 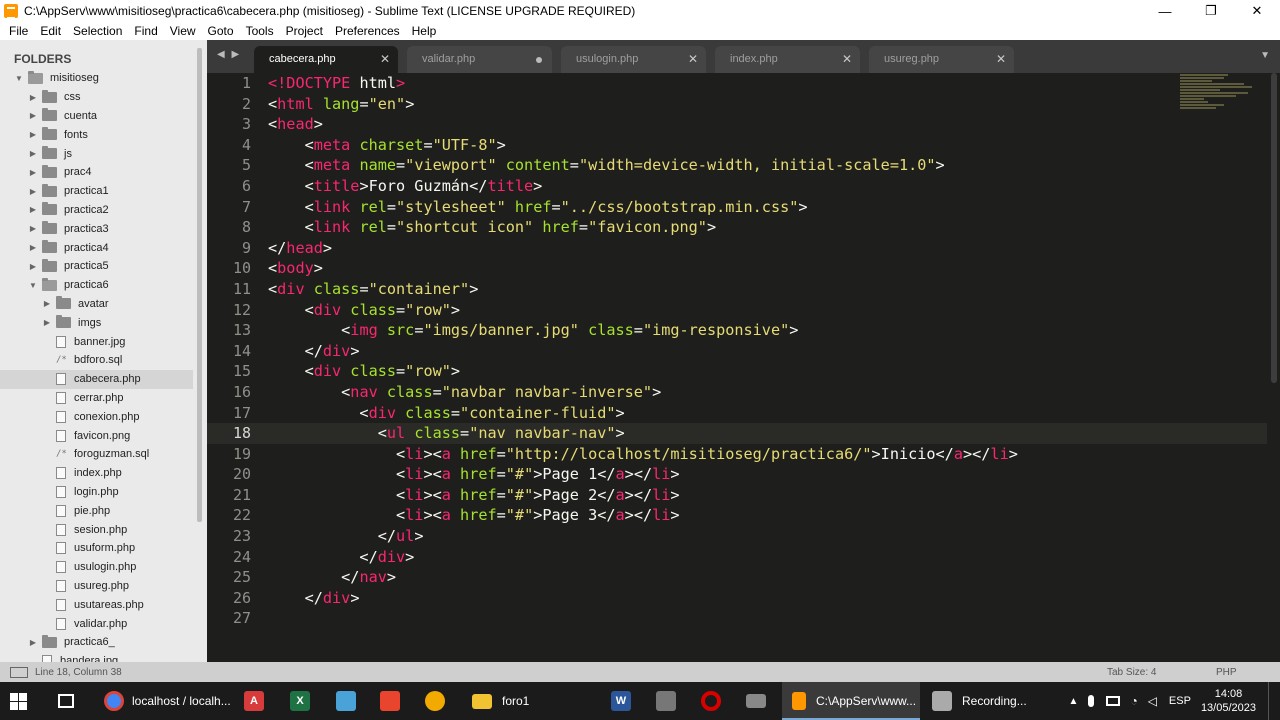 I want to click on sidebar-file: /* foroguzman.sql, so click(x=96, y=454).